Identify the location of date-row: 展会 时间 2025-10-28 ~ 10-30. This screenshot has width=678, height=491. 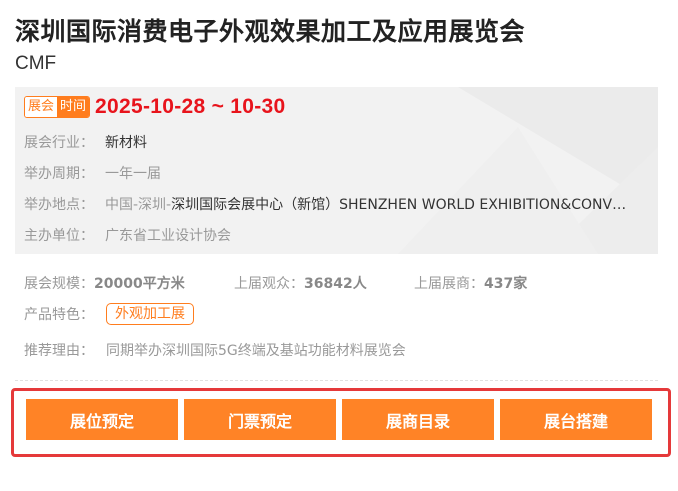
(155, 107).